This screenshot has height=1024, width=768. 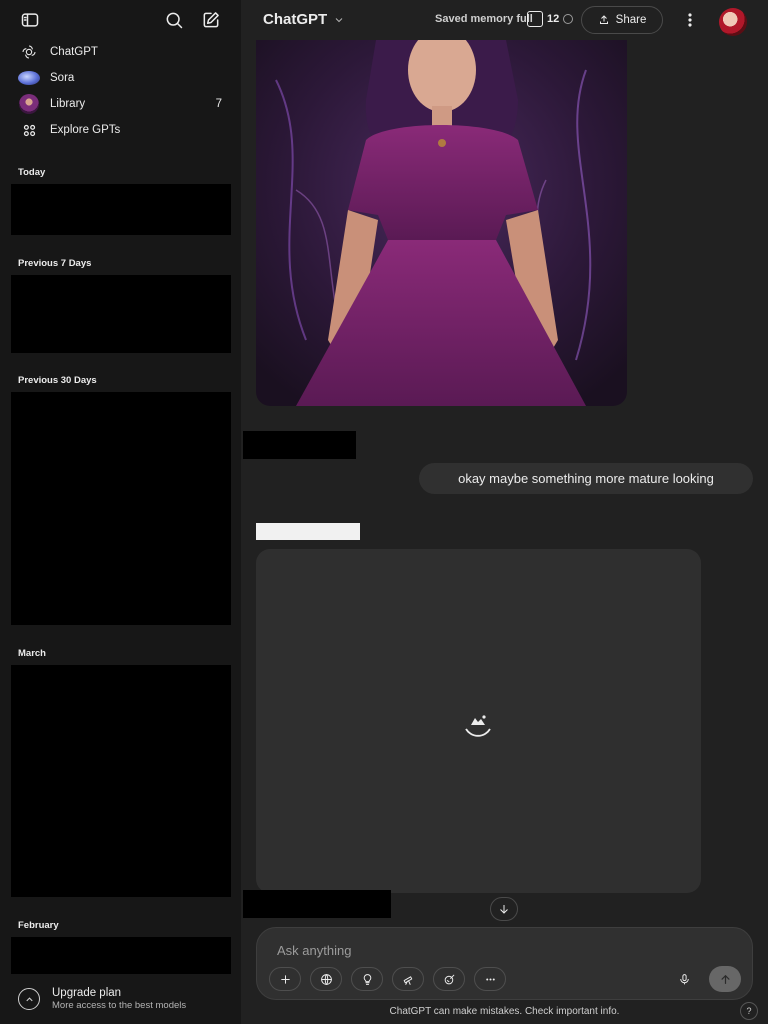 What do you see at coordinates (174, 20) in the screenshot?
I see `search-icon` at bounding box center [174, 20].